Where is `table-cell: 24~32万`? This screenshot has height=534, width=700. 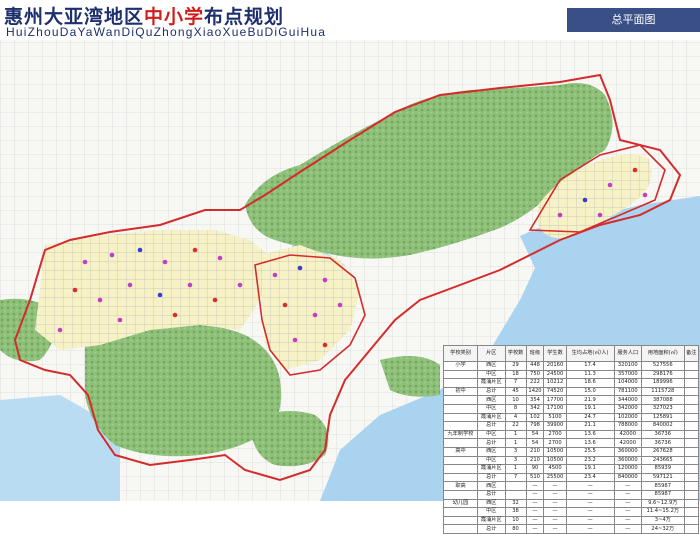 table-cell: 24~32万 is located at coordinates (663, 529).